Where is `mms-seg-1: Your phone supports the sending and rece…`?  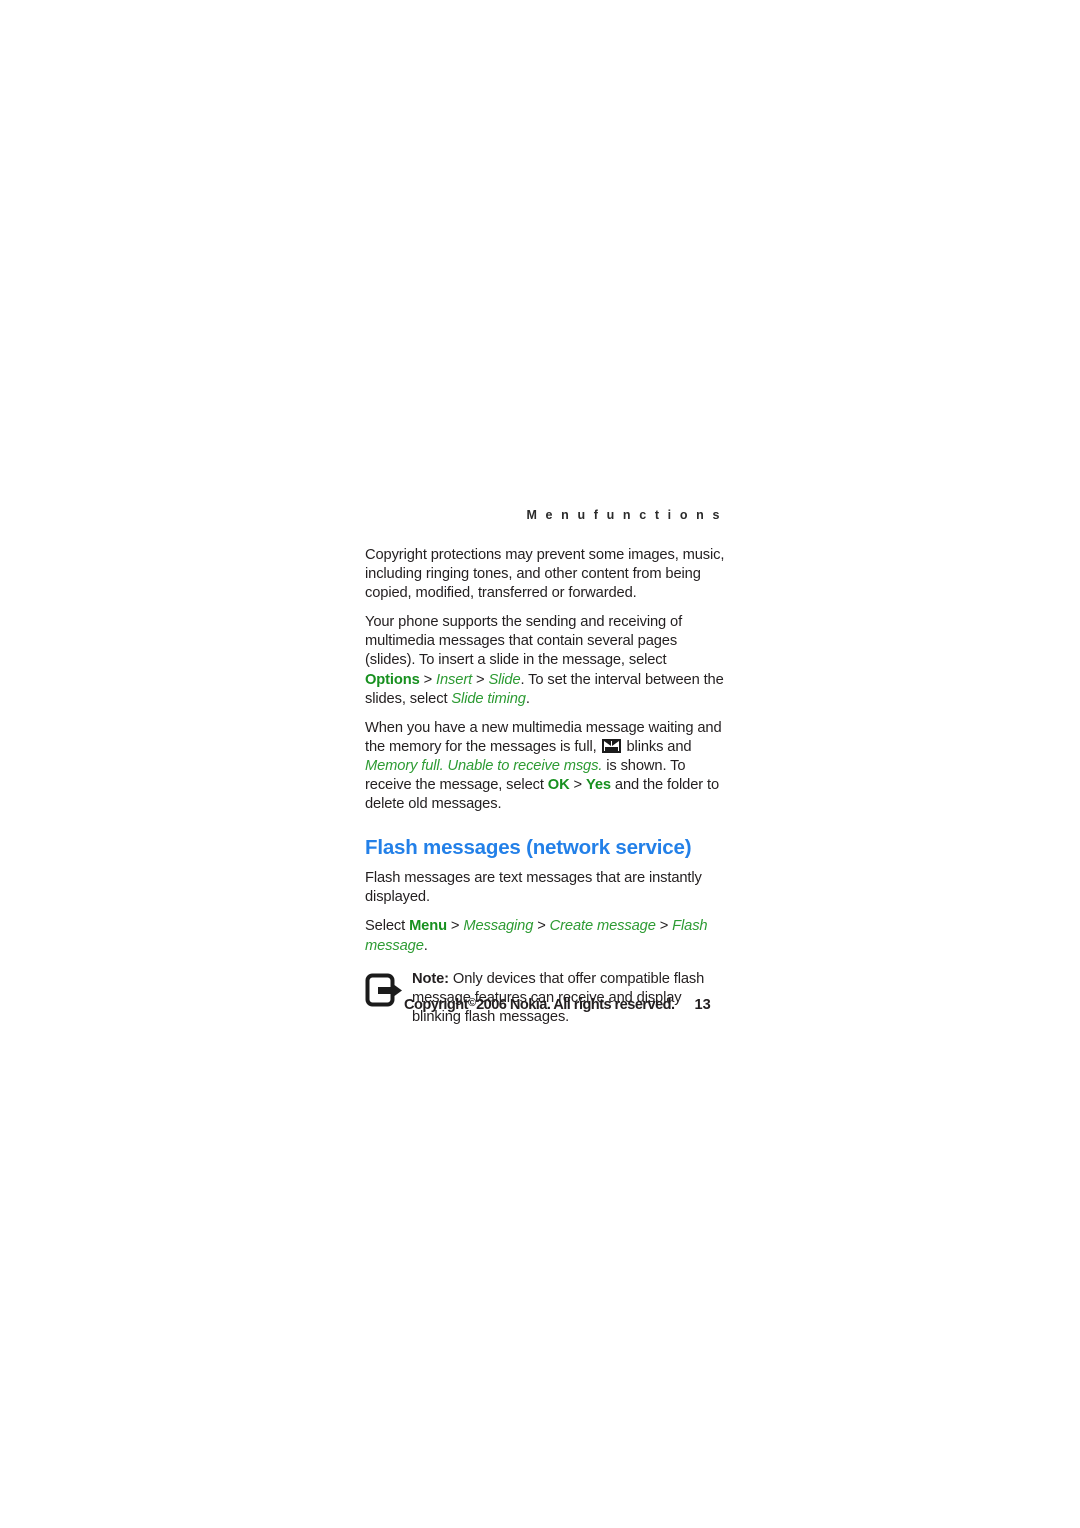 mms-seg-1: Your phone supports the sending and rece… is located at coordinates (524, 641).